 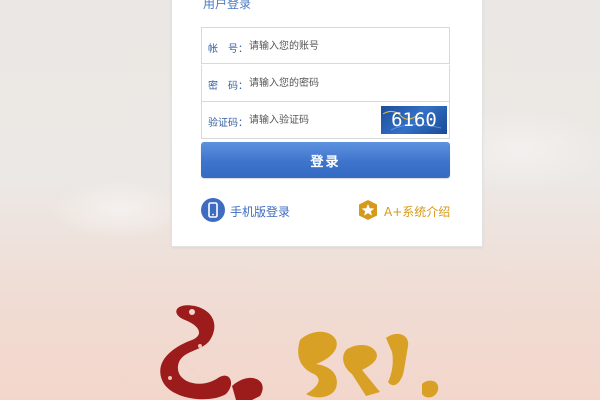 I want to click on login-title: 用户登录, so click(x=227, y=5).